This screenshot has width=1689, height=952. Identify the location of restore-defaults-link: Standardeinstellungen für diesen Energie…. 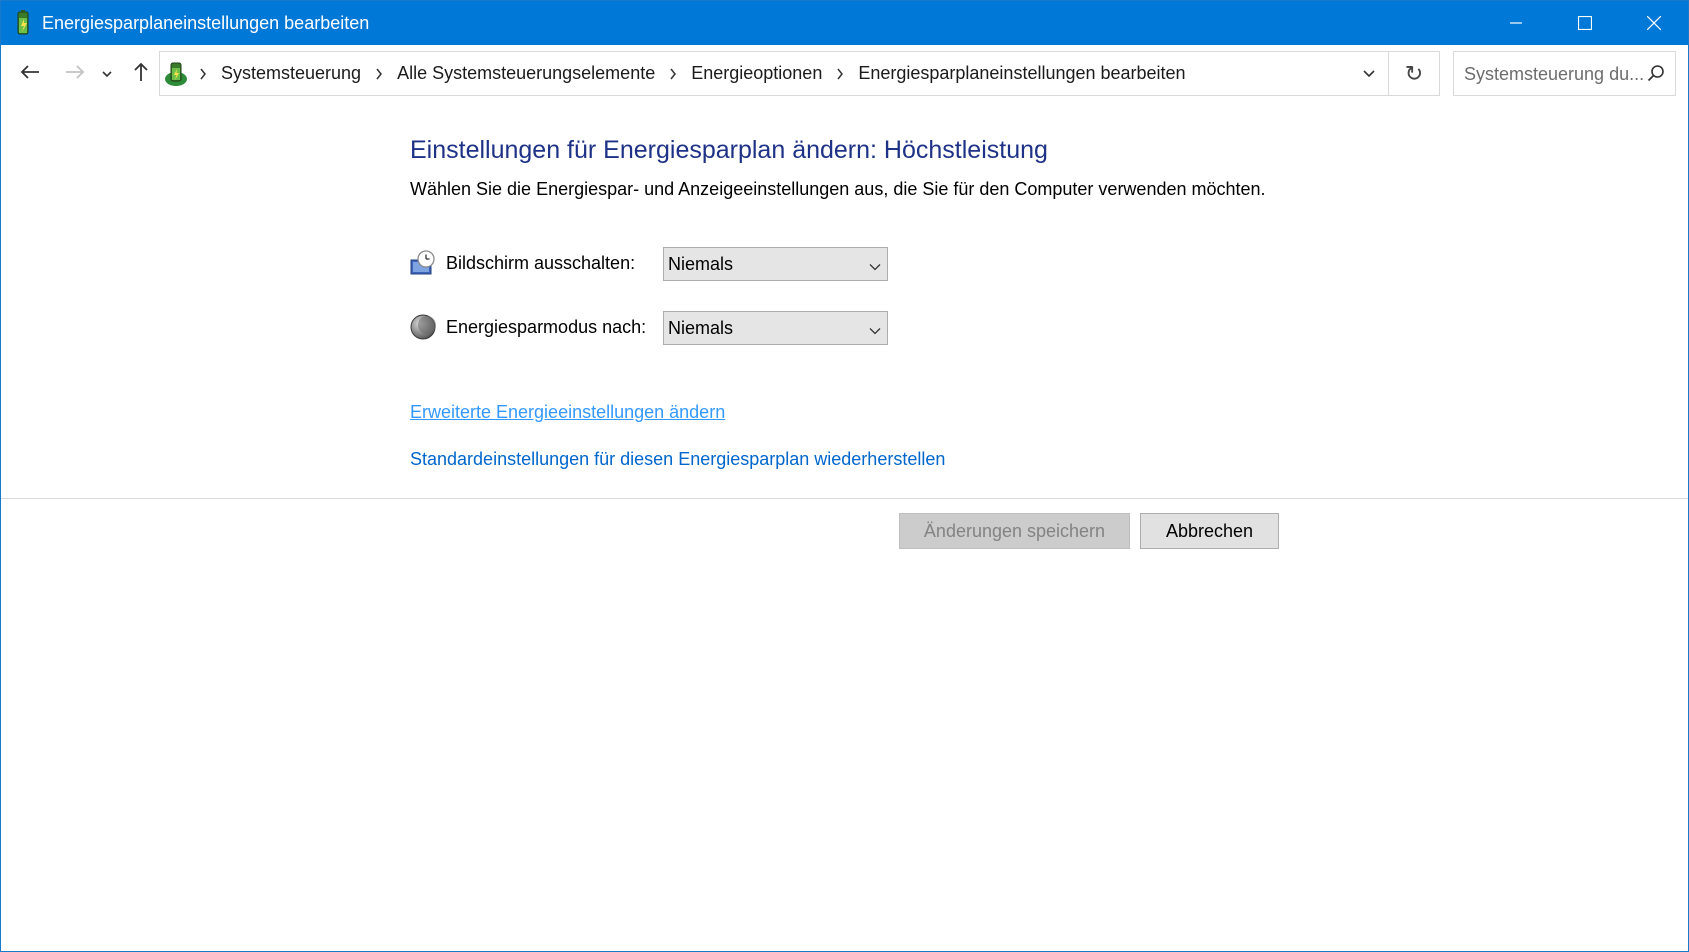
(677, 459).